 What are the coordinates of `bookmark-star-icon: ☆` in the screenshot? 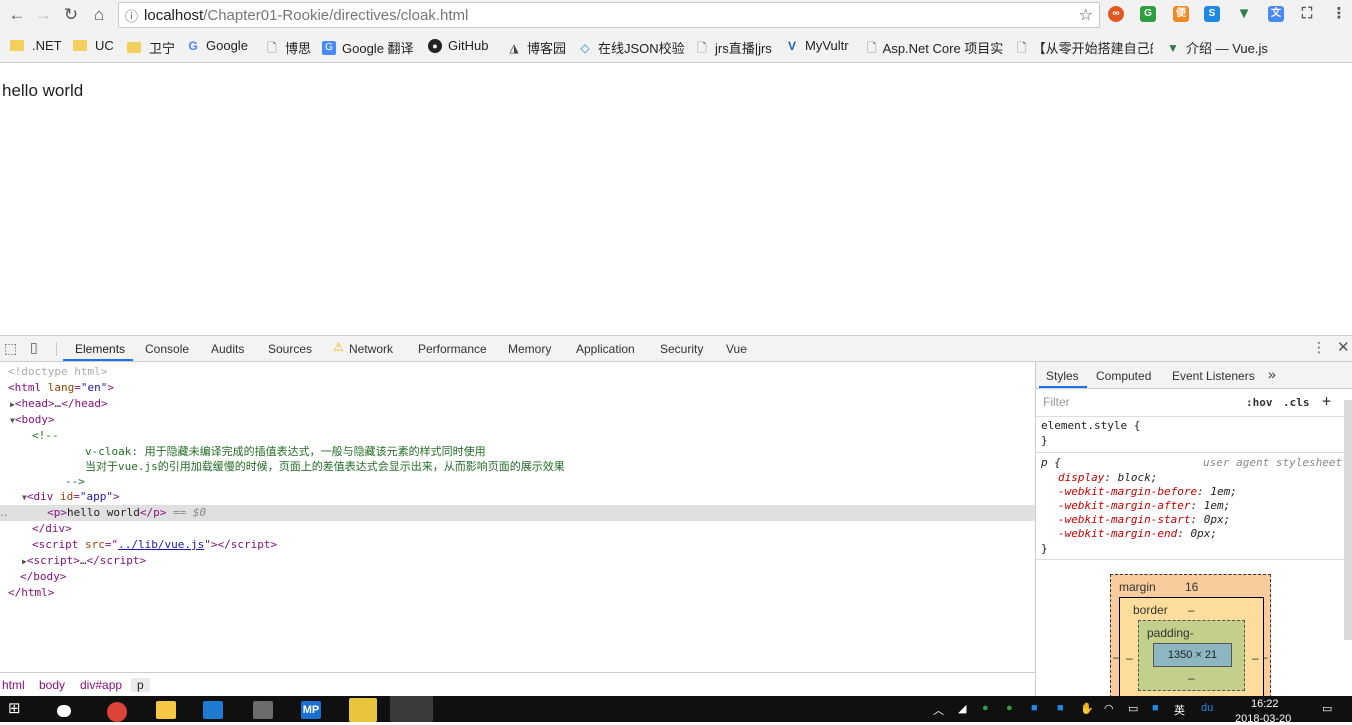 It's located at (1086, 15).